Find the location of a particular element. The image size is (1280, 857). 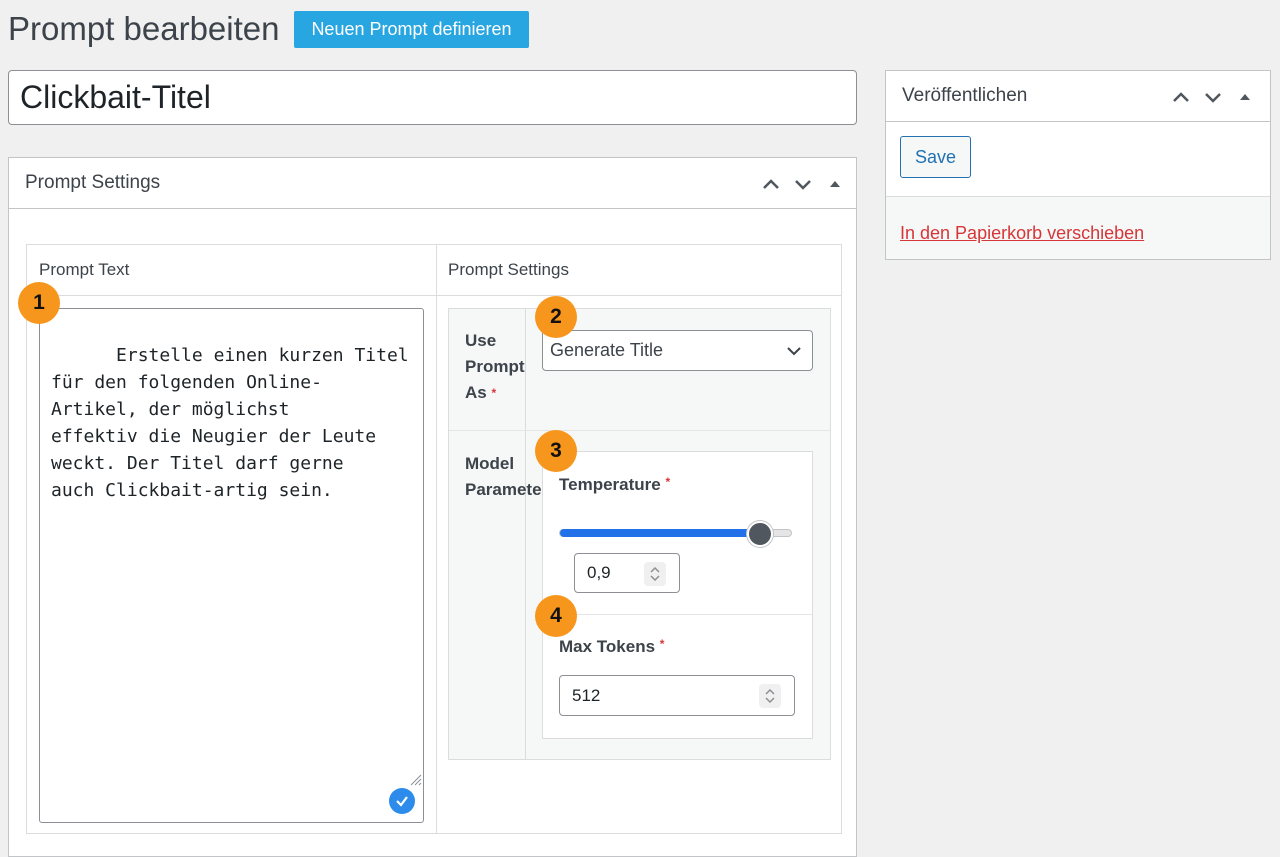

annotation-marker-2: 2 is located at coordinates (556, 317).